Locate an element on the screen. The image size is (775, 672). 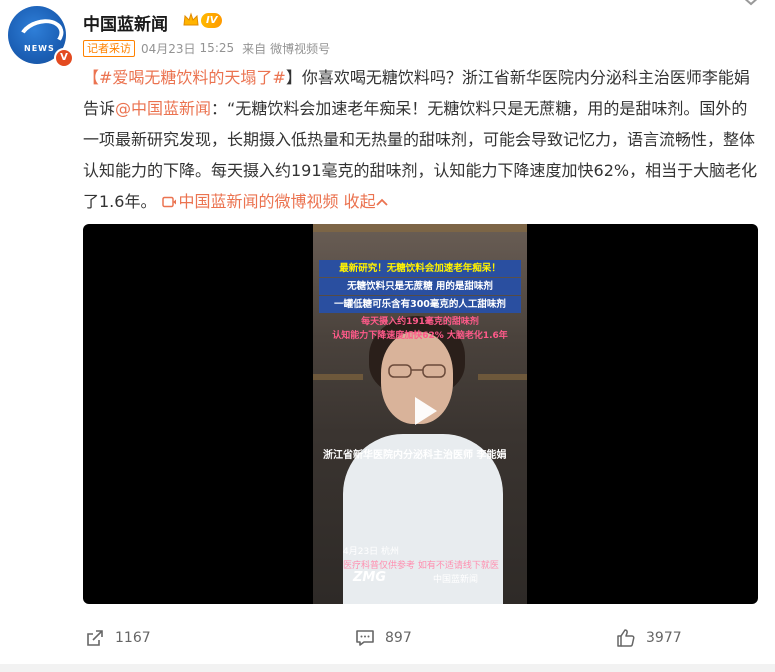
level-badge: IV is located at coordinates (212, 20).